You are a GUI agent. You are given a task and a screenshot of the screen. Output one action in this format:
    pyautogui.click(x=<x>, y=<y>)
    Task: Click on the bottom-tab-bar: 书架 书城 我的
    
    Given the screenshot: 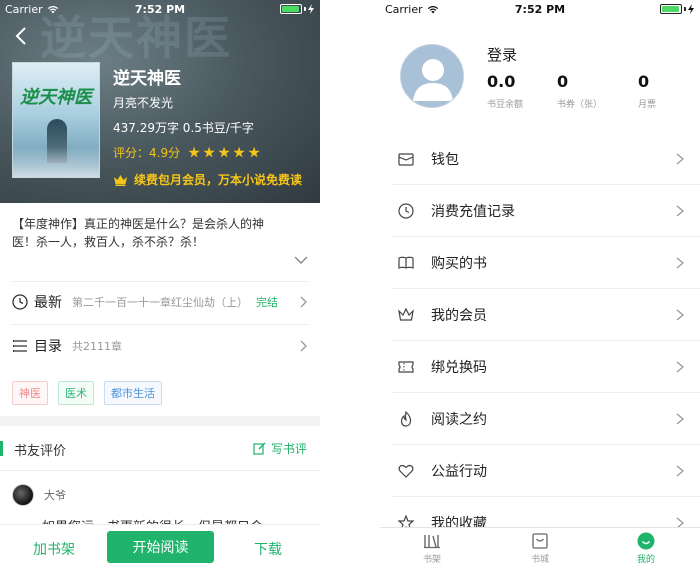 What is the action you would take?
    pyautogui.click(x=540, y=548)
    